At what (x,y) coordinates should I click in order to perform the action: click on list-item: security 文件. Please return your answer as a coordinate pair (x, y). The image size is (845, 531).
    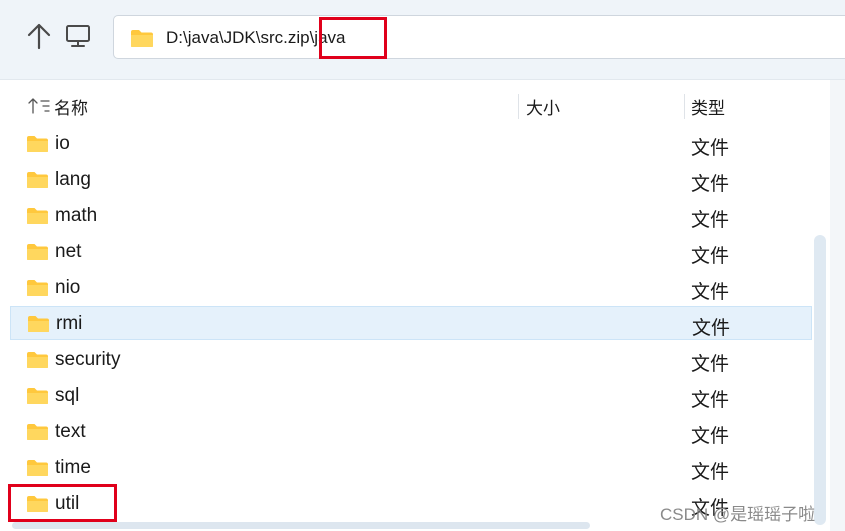
    Looking at the image, I should click on (411, 360).